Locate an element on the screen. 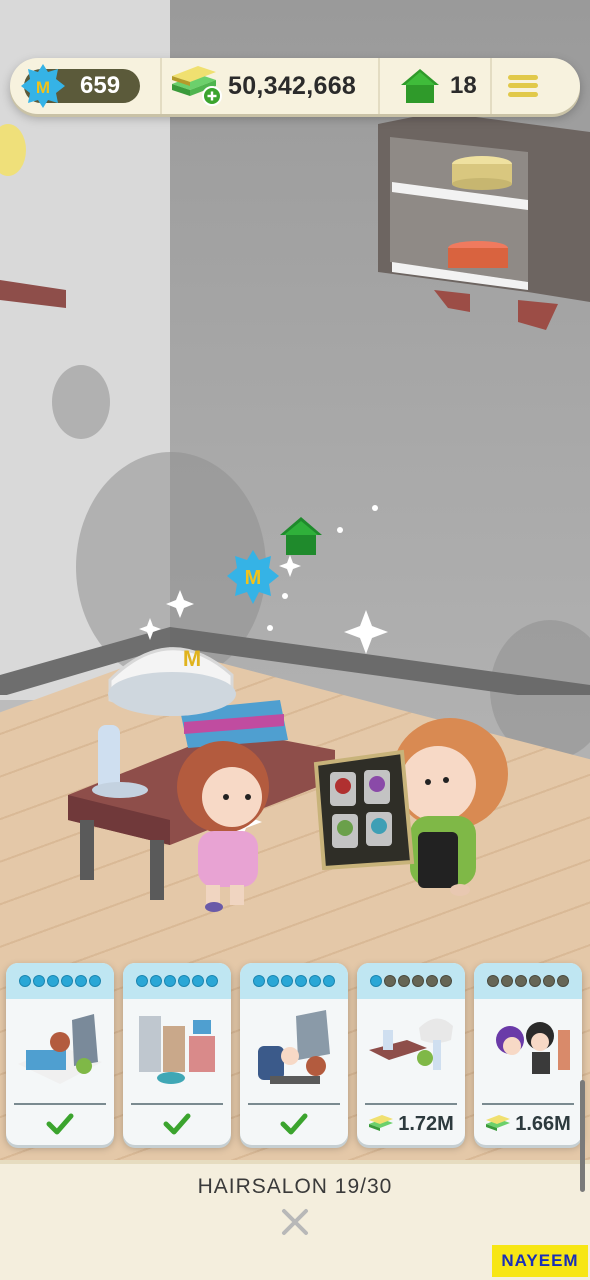  top-resource-bar: M 659 50,342,668 18 is located at coordinates (295, 86).